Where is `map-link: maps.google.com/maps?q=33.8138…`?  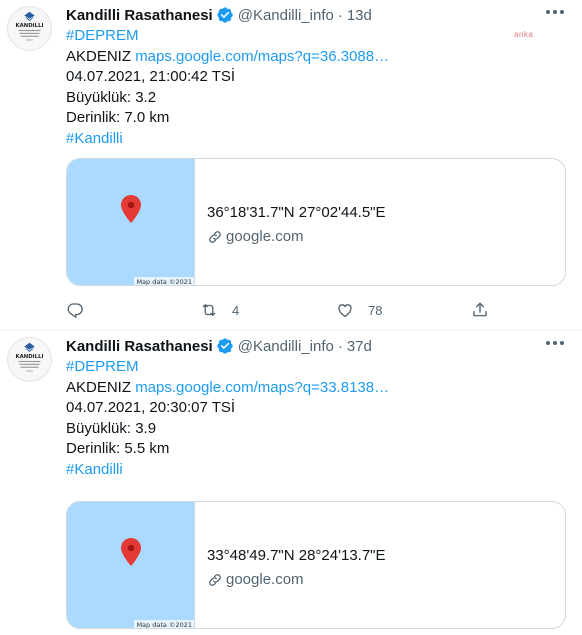
map-link: maps.google.com/maps?q=33.8138… is located at coordinates (262, 387).